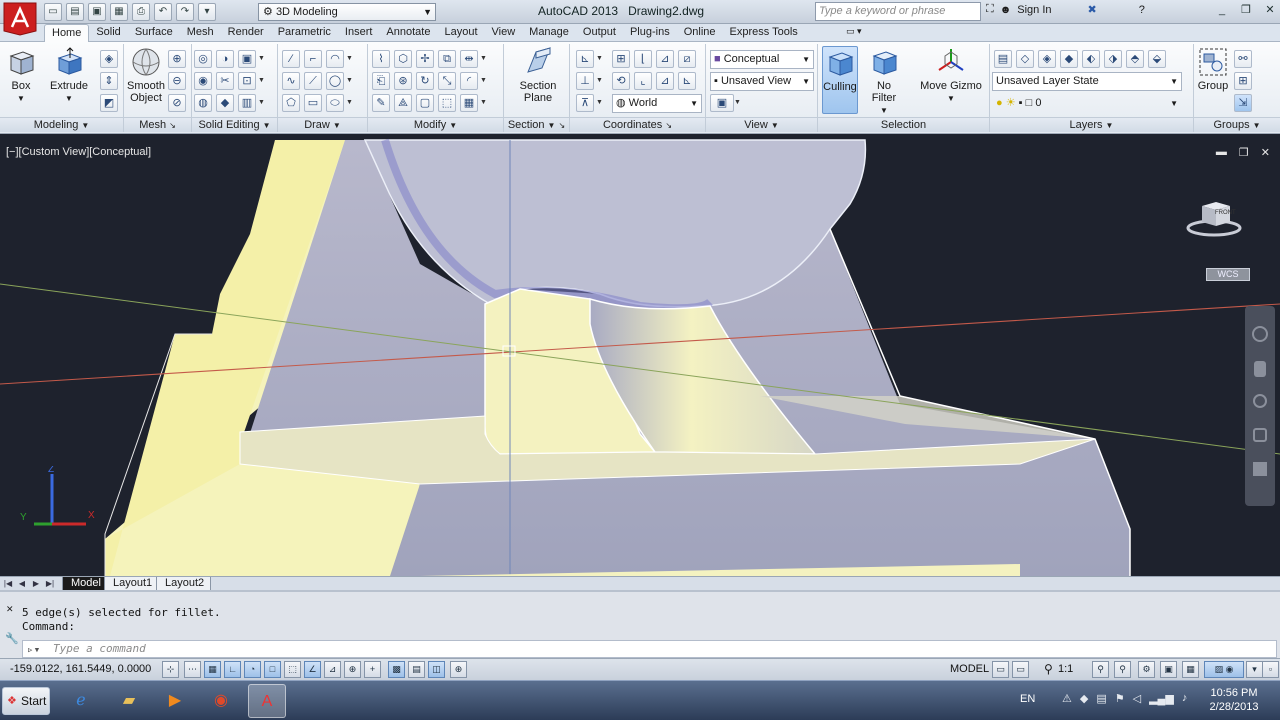 This screenshot has height=720, width=1280. Describe the element at coordinates (20, 19) in the screenshot. I see `application-menu-button` at that location.